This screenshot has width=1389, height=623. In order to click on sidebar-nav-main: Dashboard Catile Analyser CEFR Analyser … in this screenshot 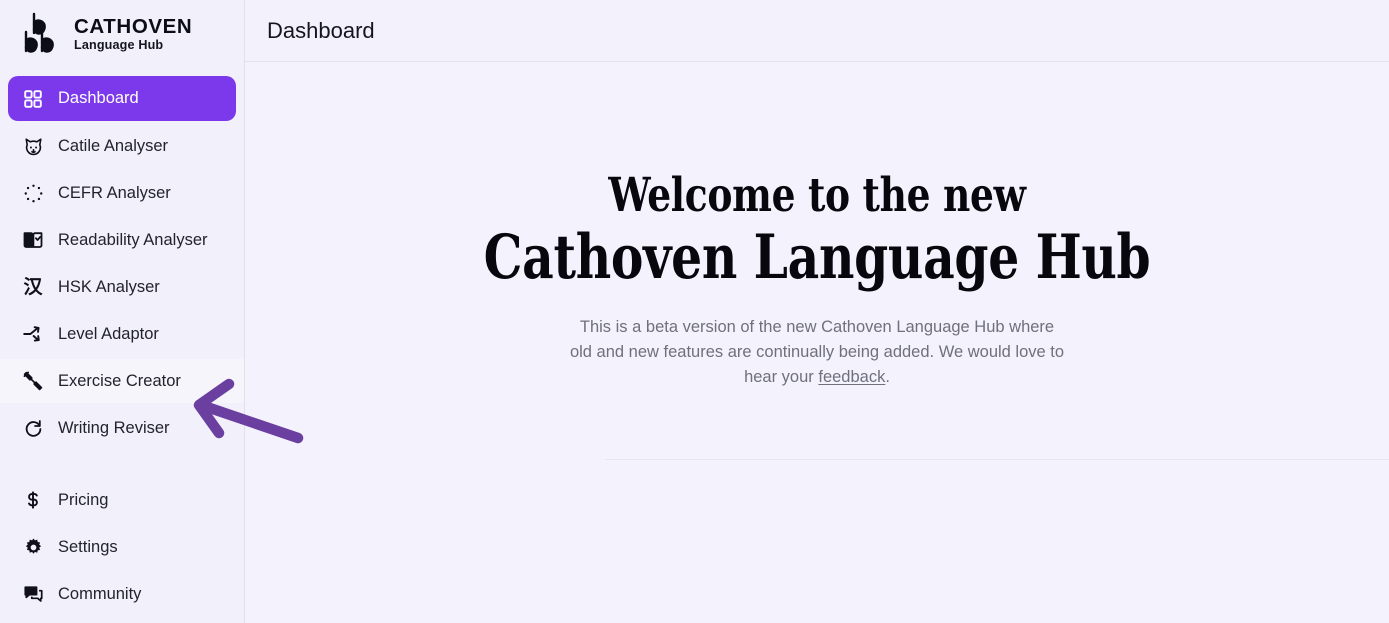, I will do `click(122, 261)`.